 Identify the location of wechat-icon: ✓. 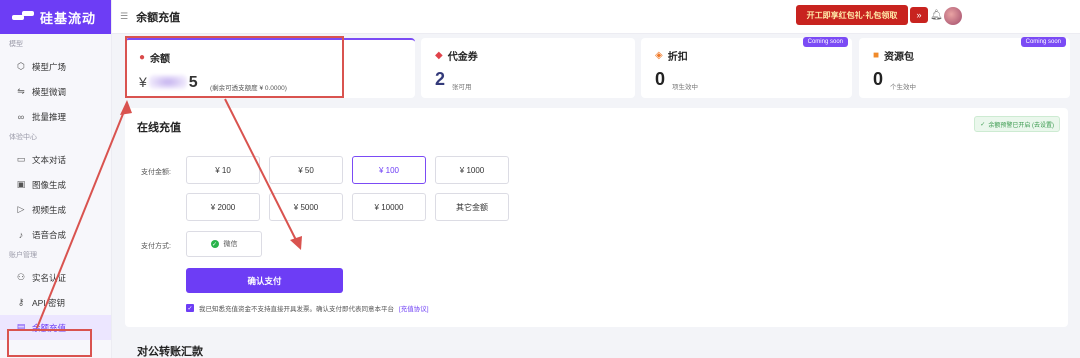
(214, 244).